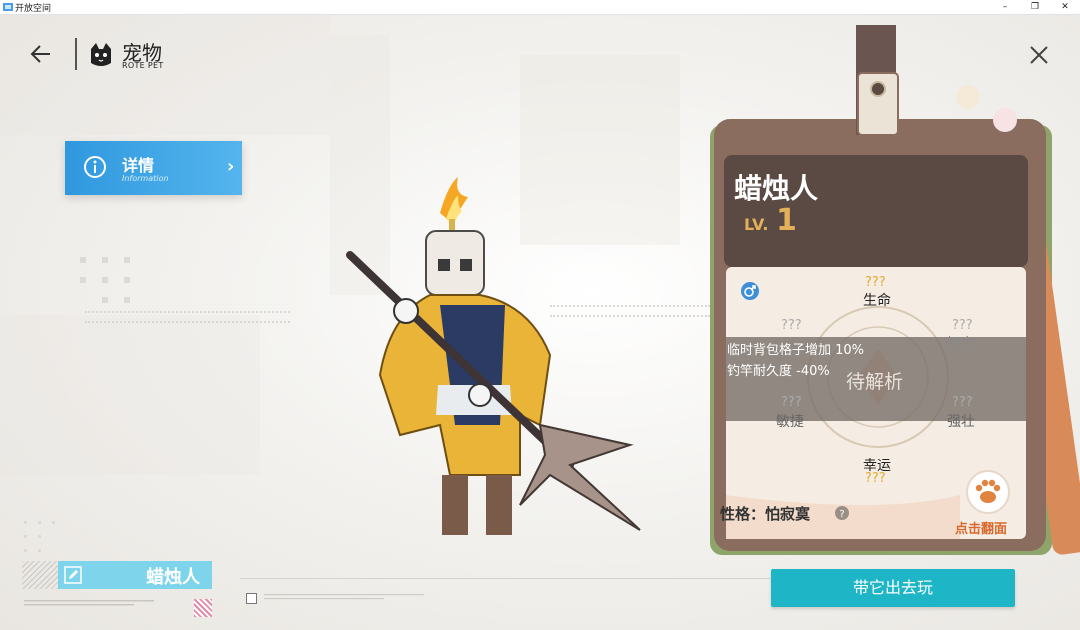  What do you see at coordinates (756, 224) in the screenshot?
I see `level-prefix: LV.` at bounding box center [756, 224].